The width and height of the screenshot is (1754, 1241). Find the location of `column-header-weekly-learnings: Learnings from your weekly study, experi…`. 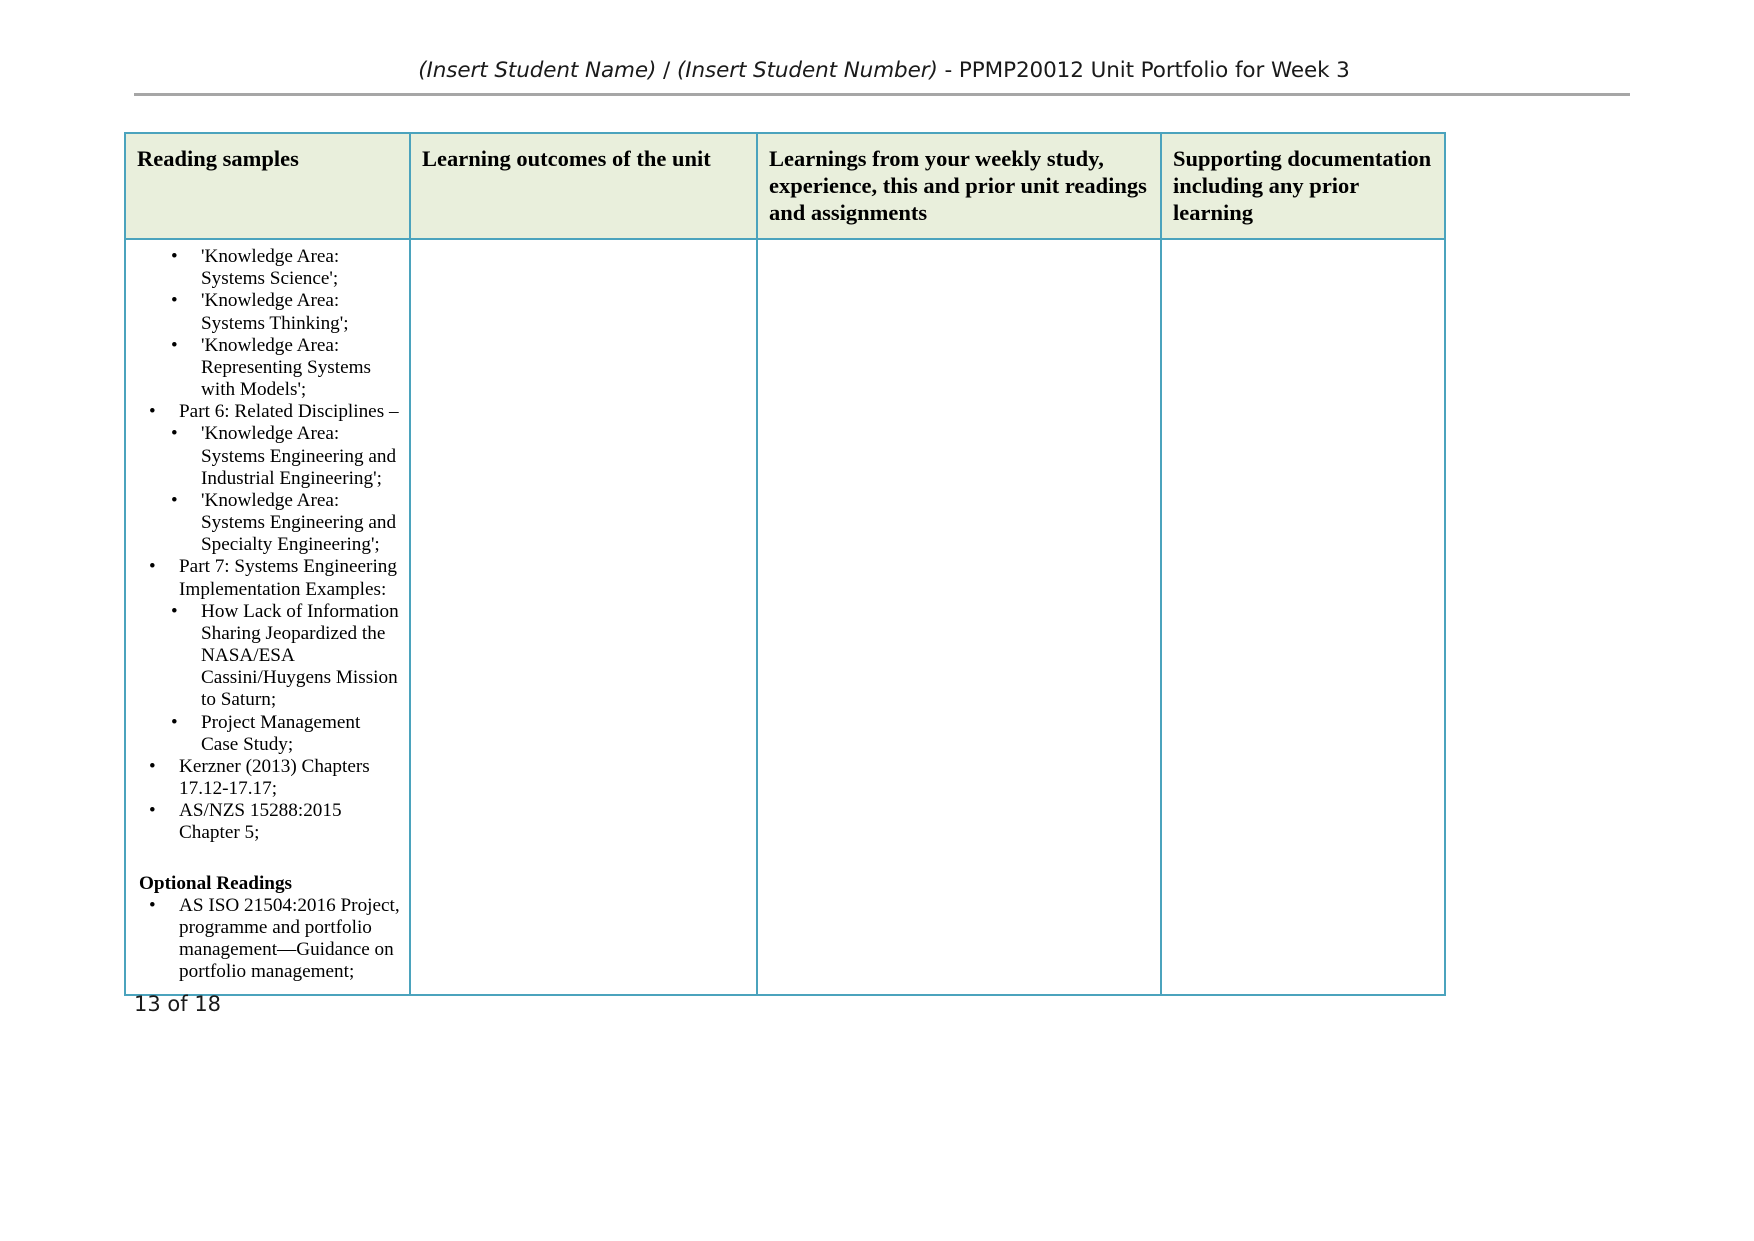

column-header-weekly-learnings: Learnings from your weekly study, experi… is located at coordinates (959, 186).